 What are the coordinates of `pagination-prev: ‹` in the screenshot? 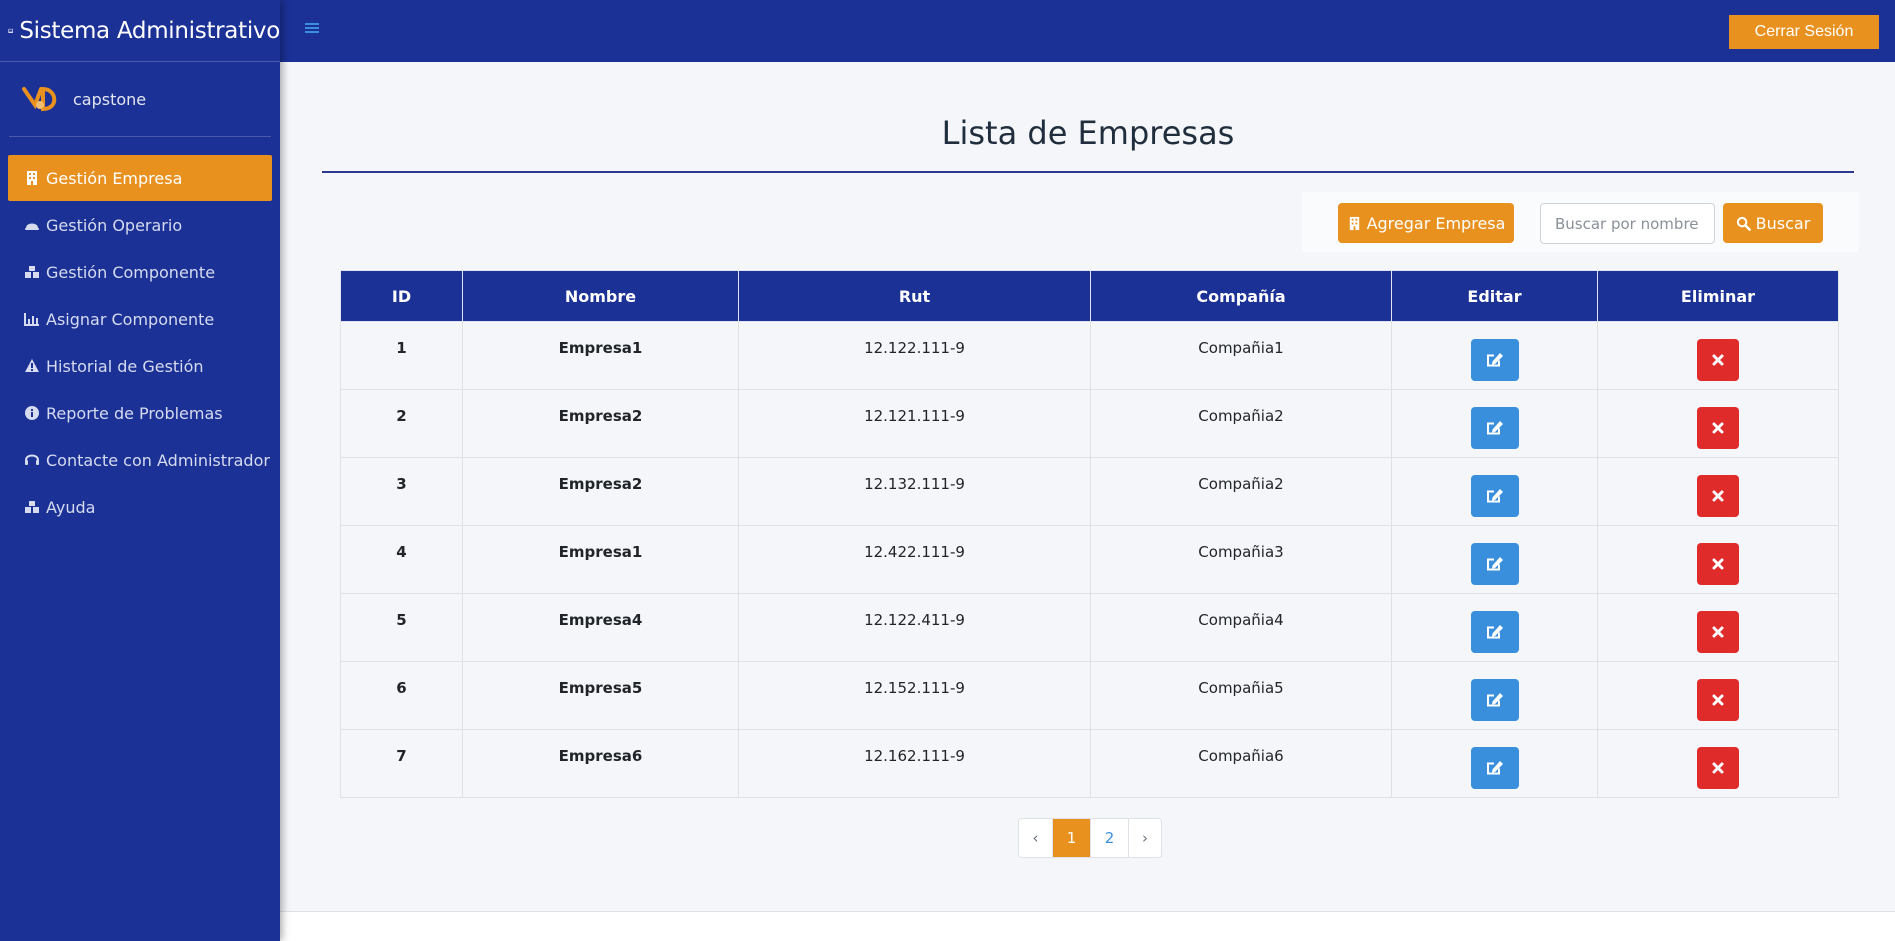 It's located at (1035, 838).